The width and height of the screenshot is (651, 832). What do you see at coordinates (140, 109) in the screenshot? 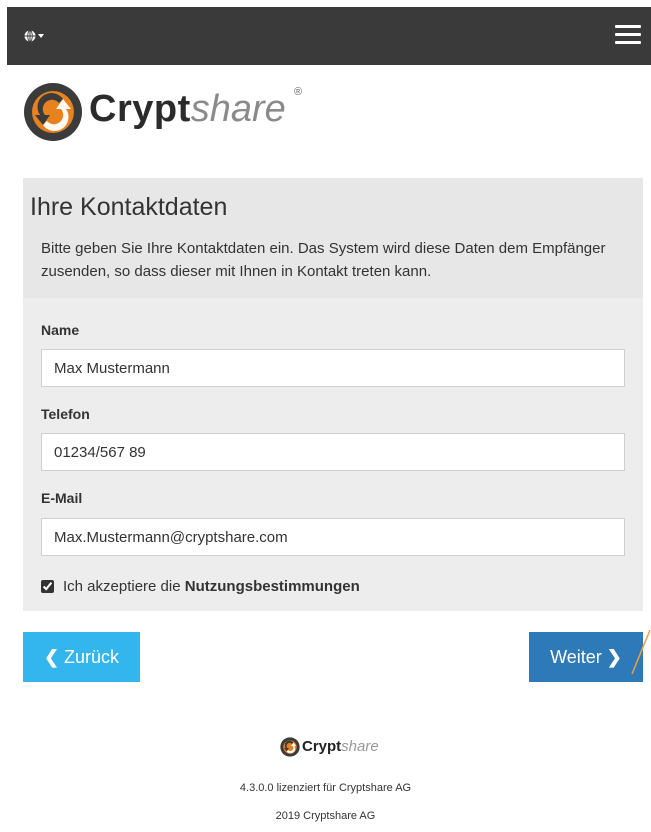
I see `logo-text-bold: Crypt` at bounding box center [140, 109].